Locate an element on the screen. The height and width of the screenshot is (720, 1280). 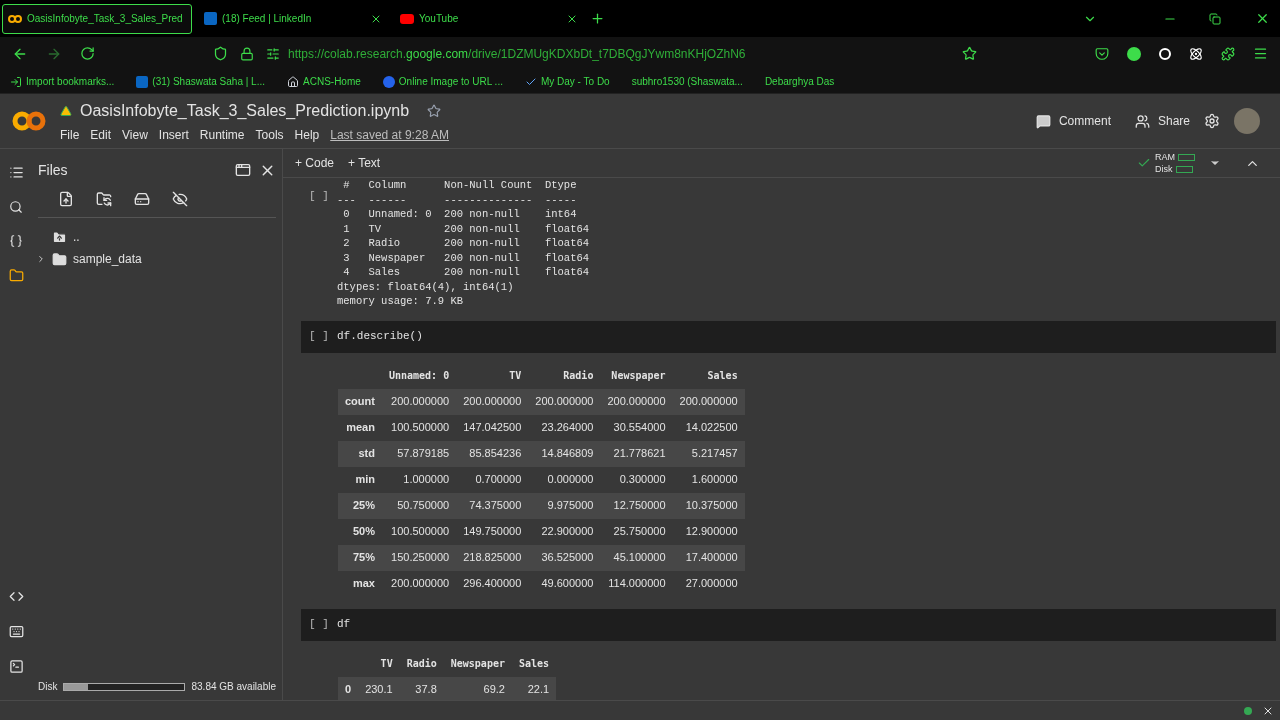
tab-title: (18) Feed | LinkedIn is located at coordinates (267, 19).